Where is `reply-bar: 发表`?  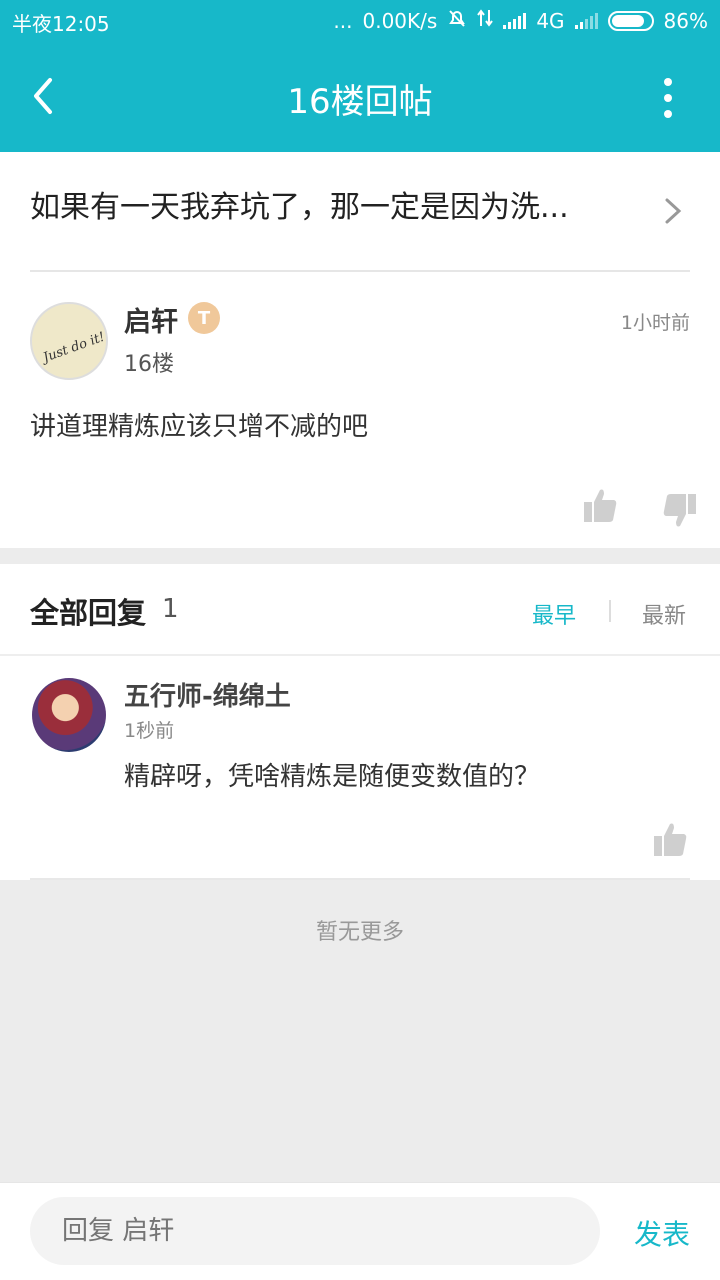 reply-bar: 发表 is located at coordinates (360, 1231).